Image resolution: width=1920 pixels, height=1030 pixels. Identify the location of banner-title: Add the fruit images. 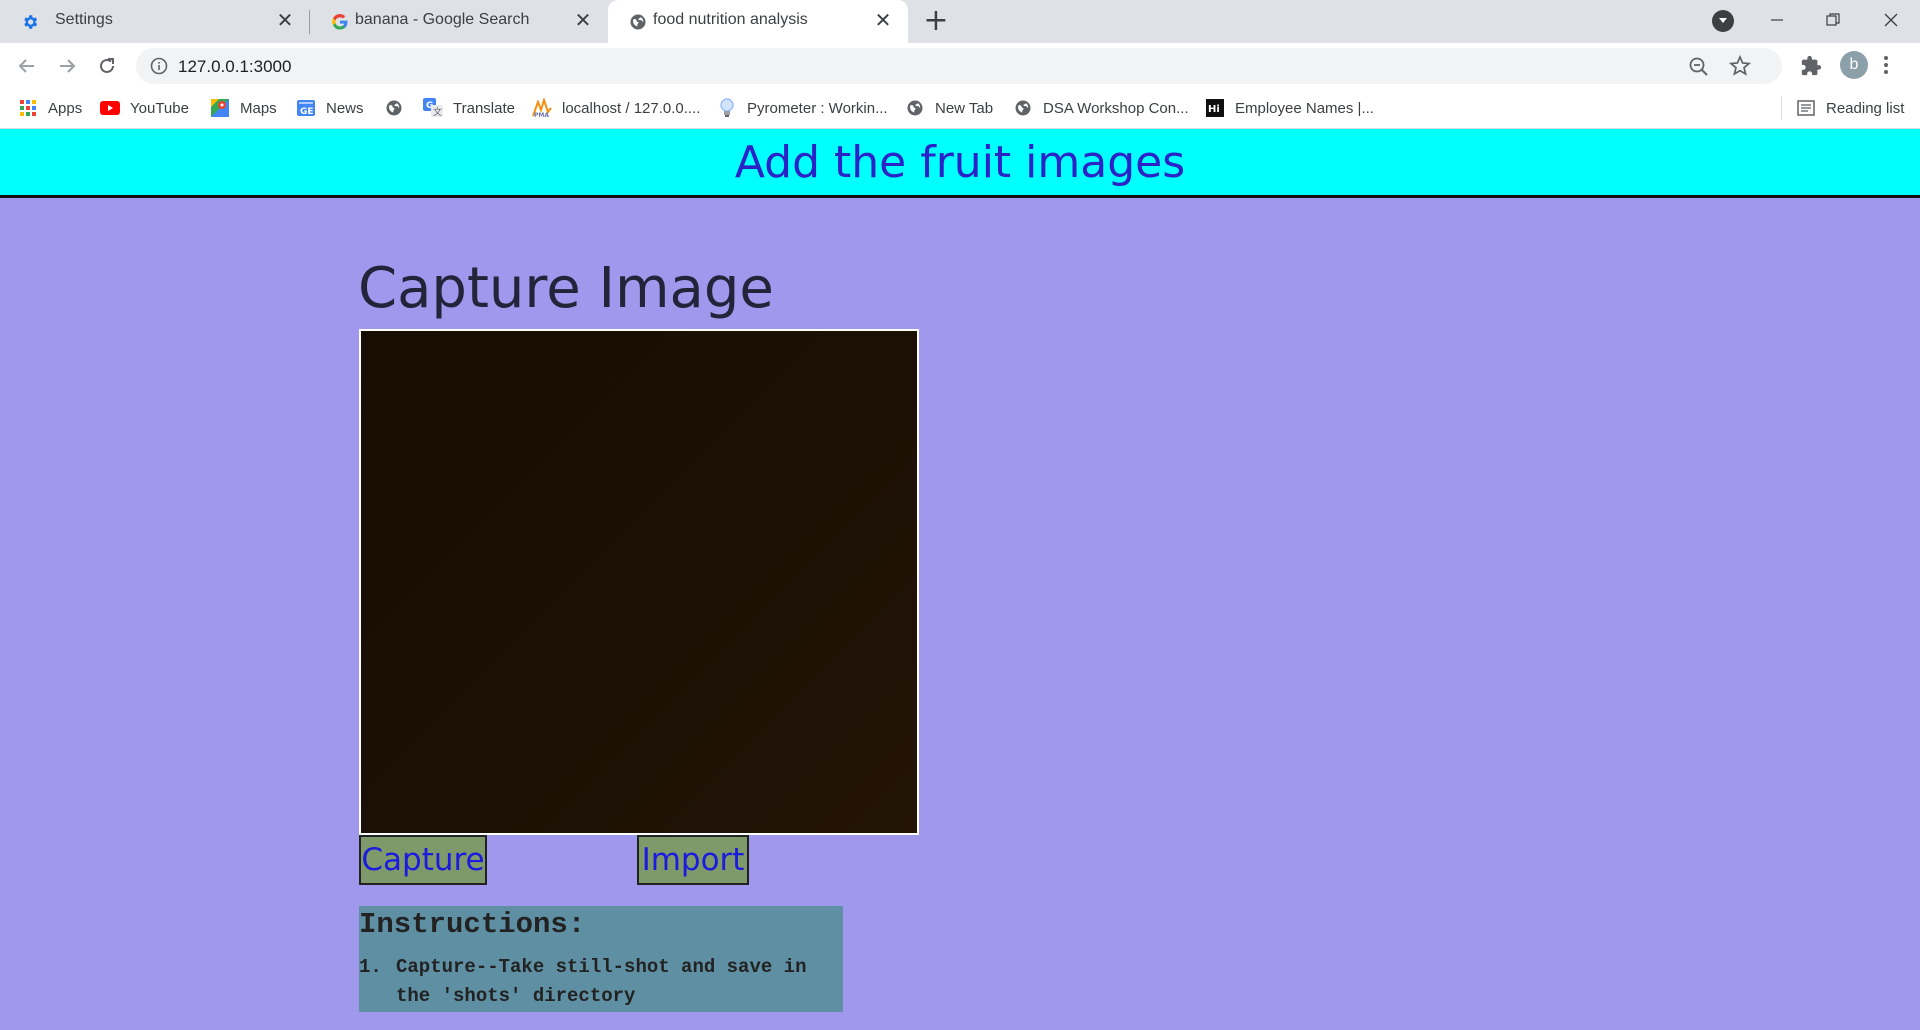
(960, 162).